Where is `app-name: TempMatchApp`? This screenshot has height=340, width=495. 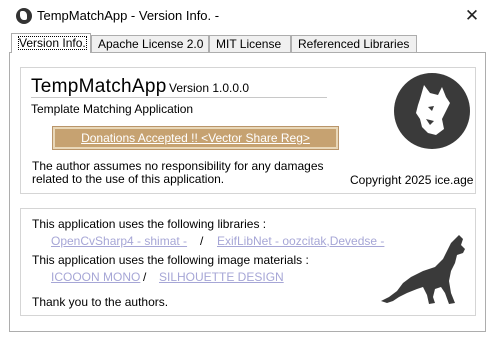
app-name: TempMatchApp is located at coordinates (99, 86).